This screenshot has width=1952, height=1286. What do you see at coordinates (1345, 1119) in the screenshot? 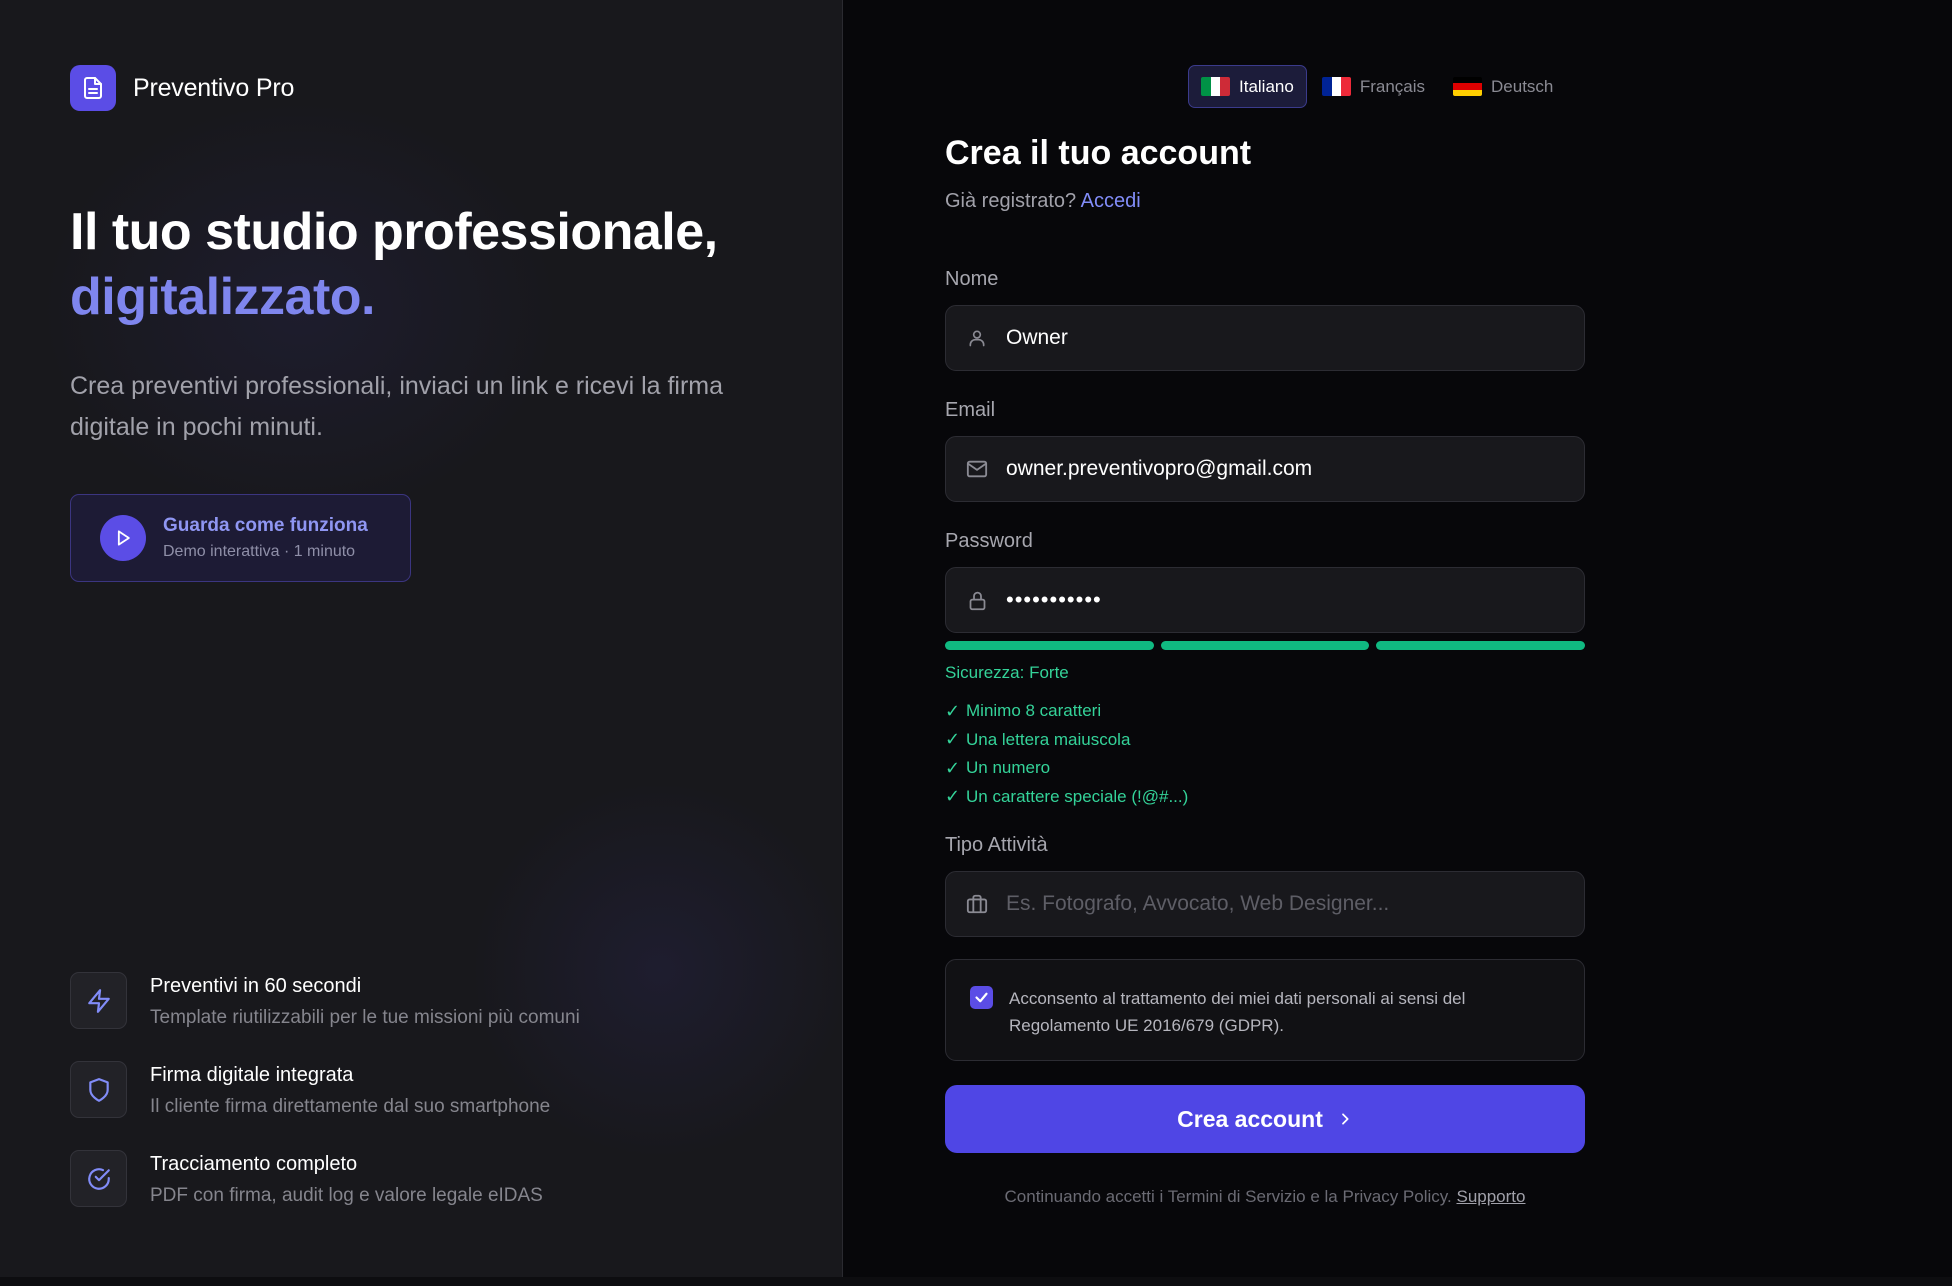
I see `chevron-right-icon` at bounding box center [1345, 1119].